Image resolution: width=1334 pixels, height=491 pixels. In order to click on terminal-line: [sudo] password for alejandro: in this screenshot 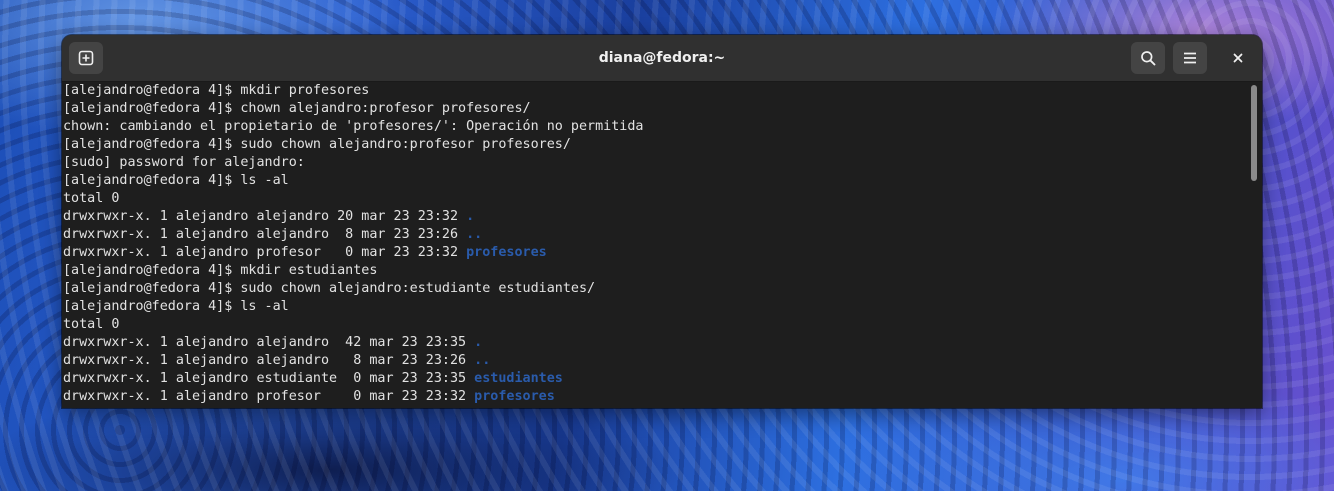, I will do `click(654, 163)`.